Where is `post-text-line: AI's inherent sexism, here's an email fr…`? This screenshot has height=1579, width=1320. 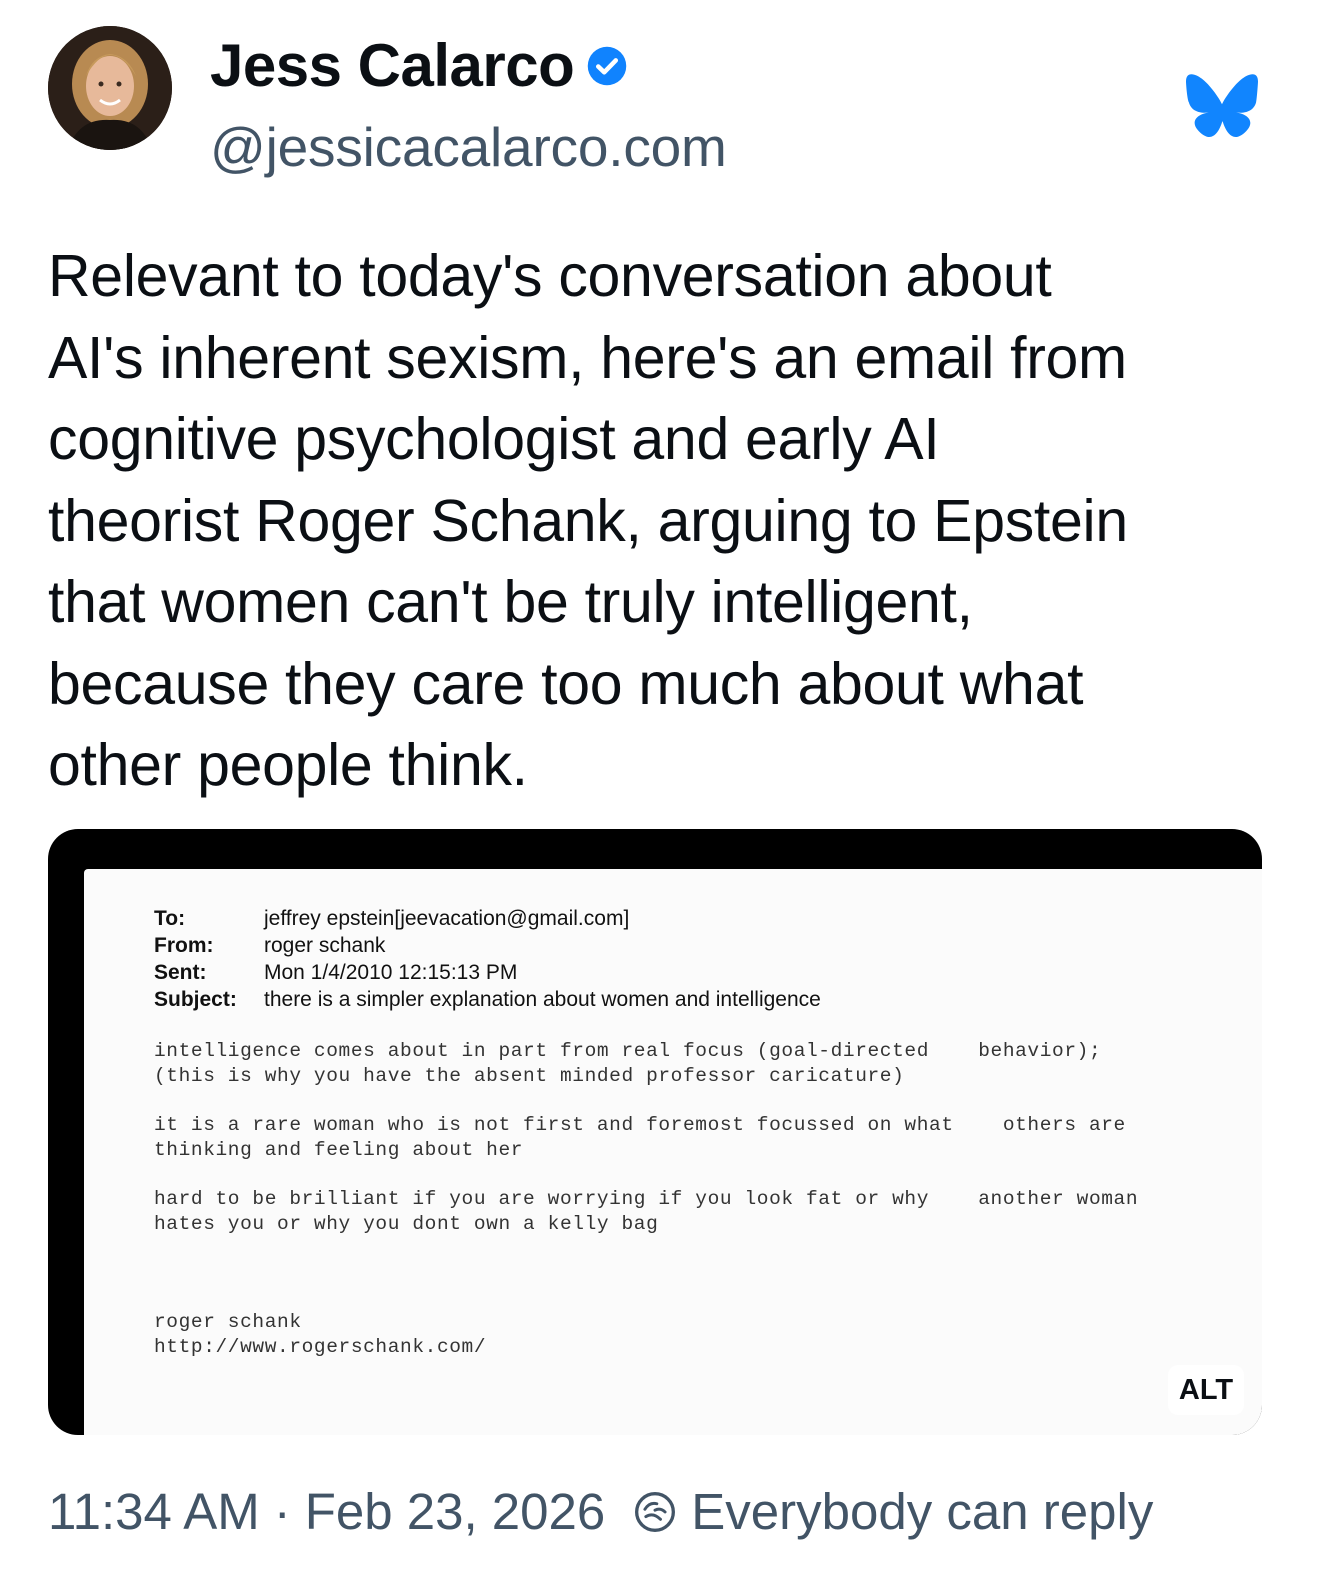
post-text-line: AI's inherent sexism, here's an email fr… is located at coordinates (587, 357).